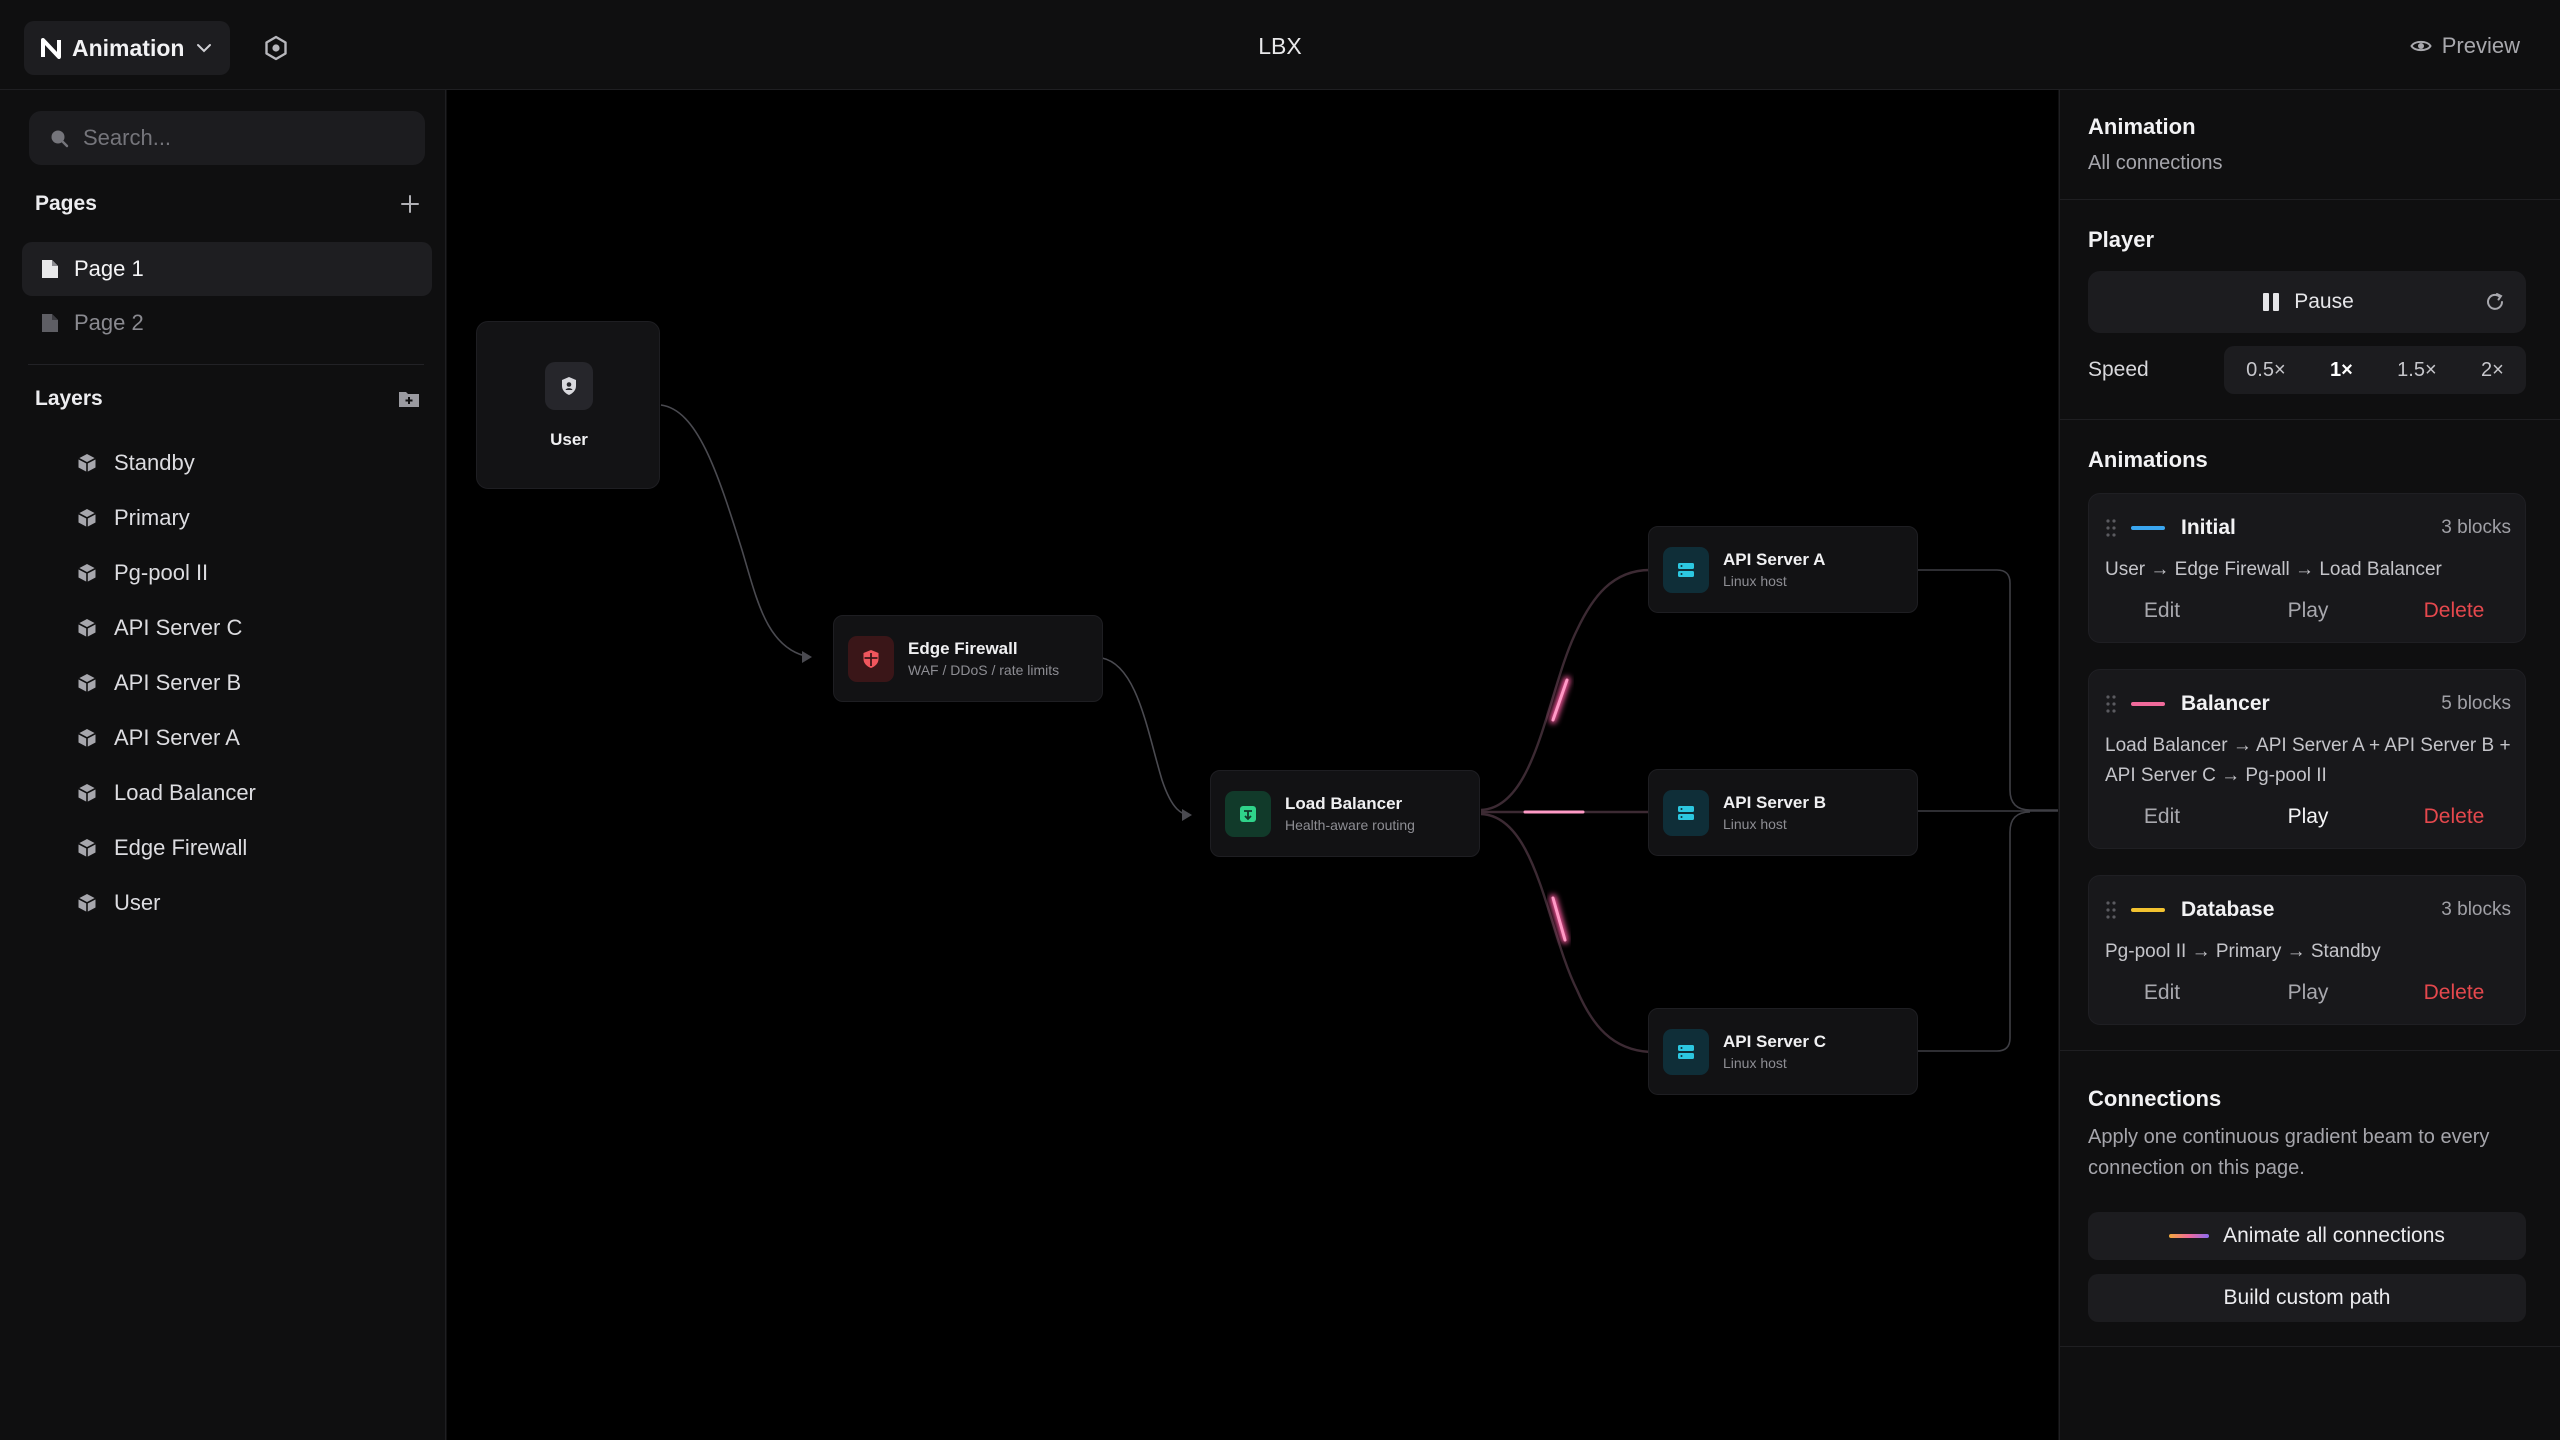  What do you see at coordinates (871, 658) in the screenshot?
I see `firewall-shield-icon` at bounding box center [871, 658].